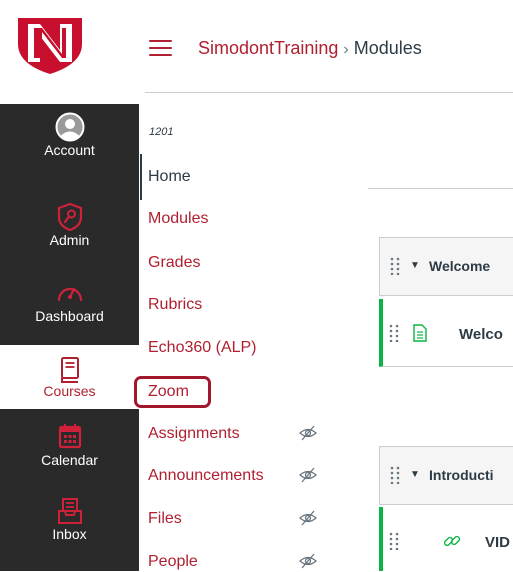 The image size is (513, 572). What do you see at coordinates (440, 188) in the screenshot?
I see `content-divider` at bounding box center [440, 188].